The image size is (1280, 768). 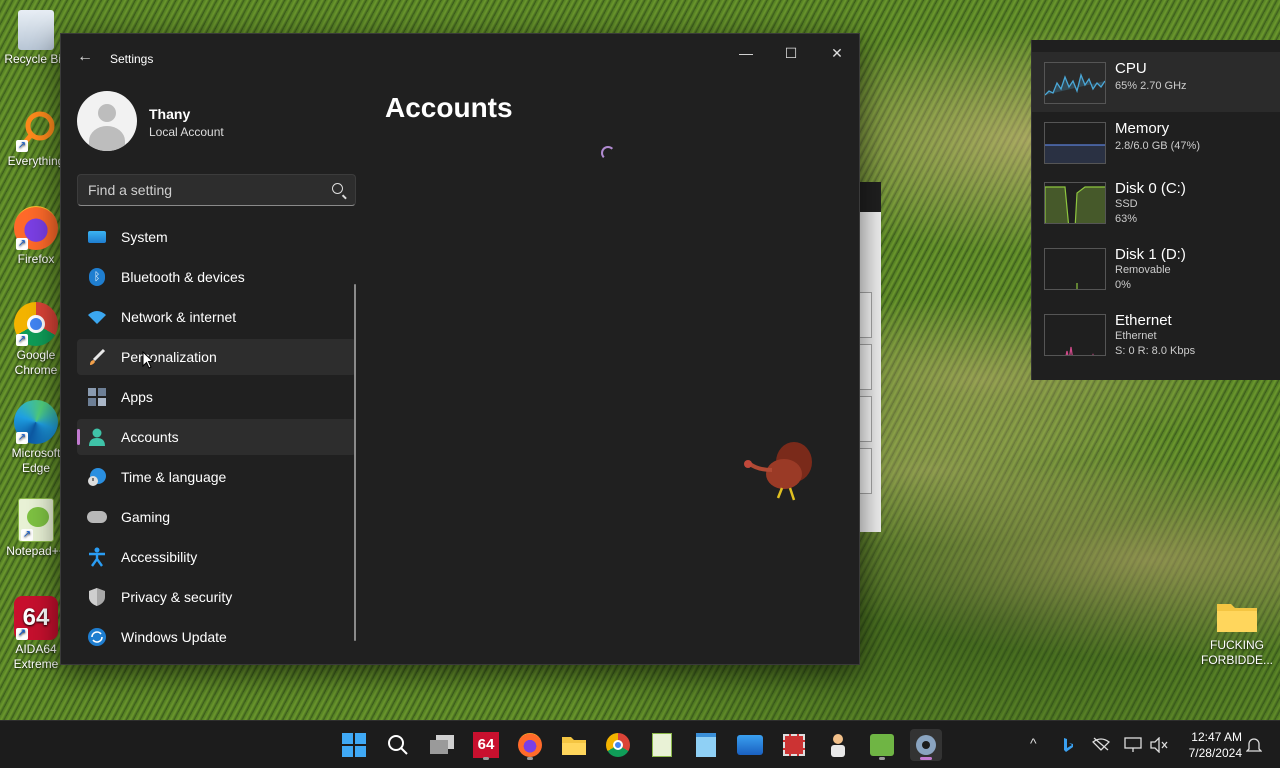 I want to click on nav-item-label: Personalization, so click(x=169, y=357).